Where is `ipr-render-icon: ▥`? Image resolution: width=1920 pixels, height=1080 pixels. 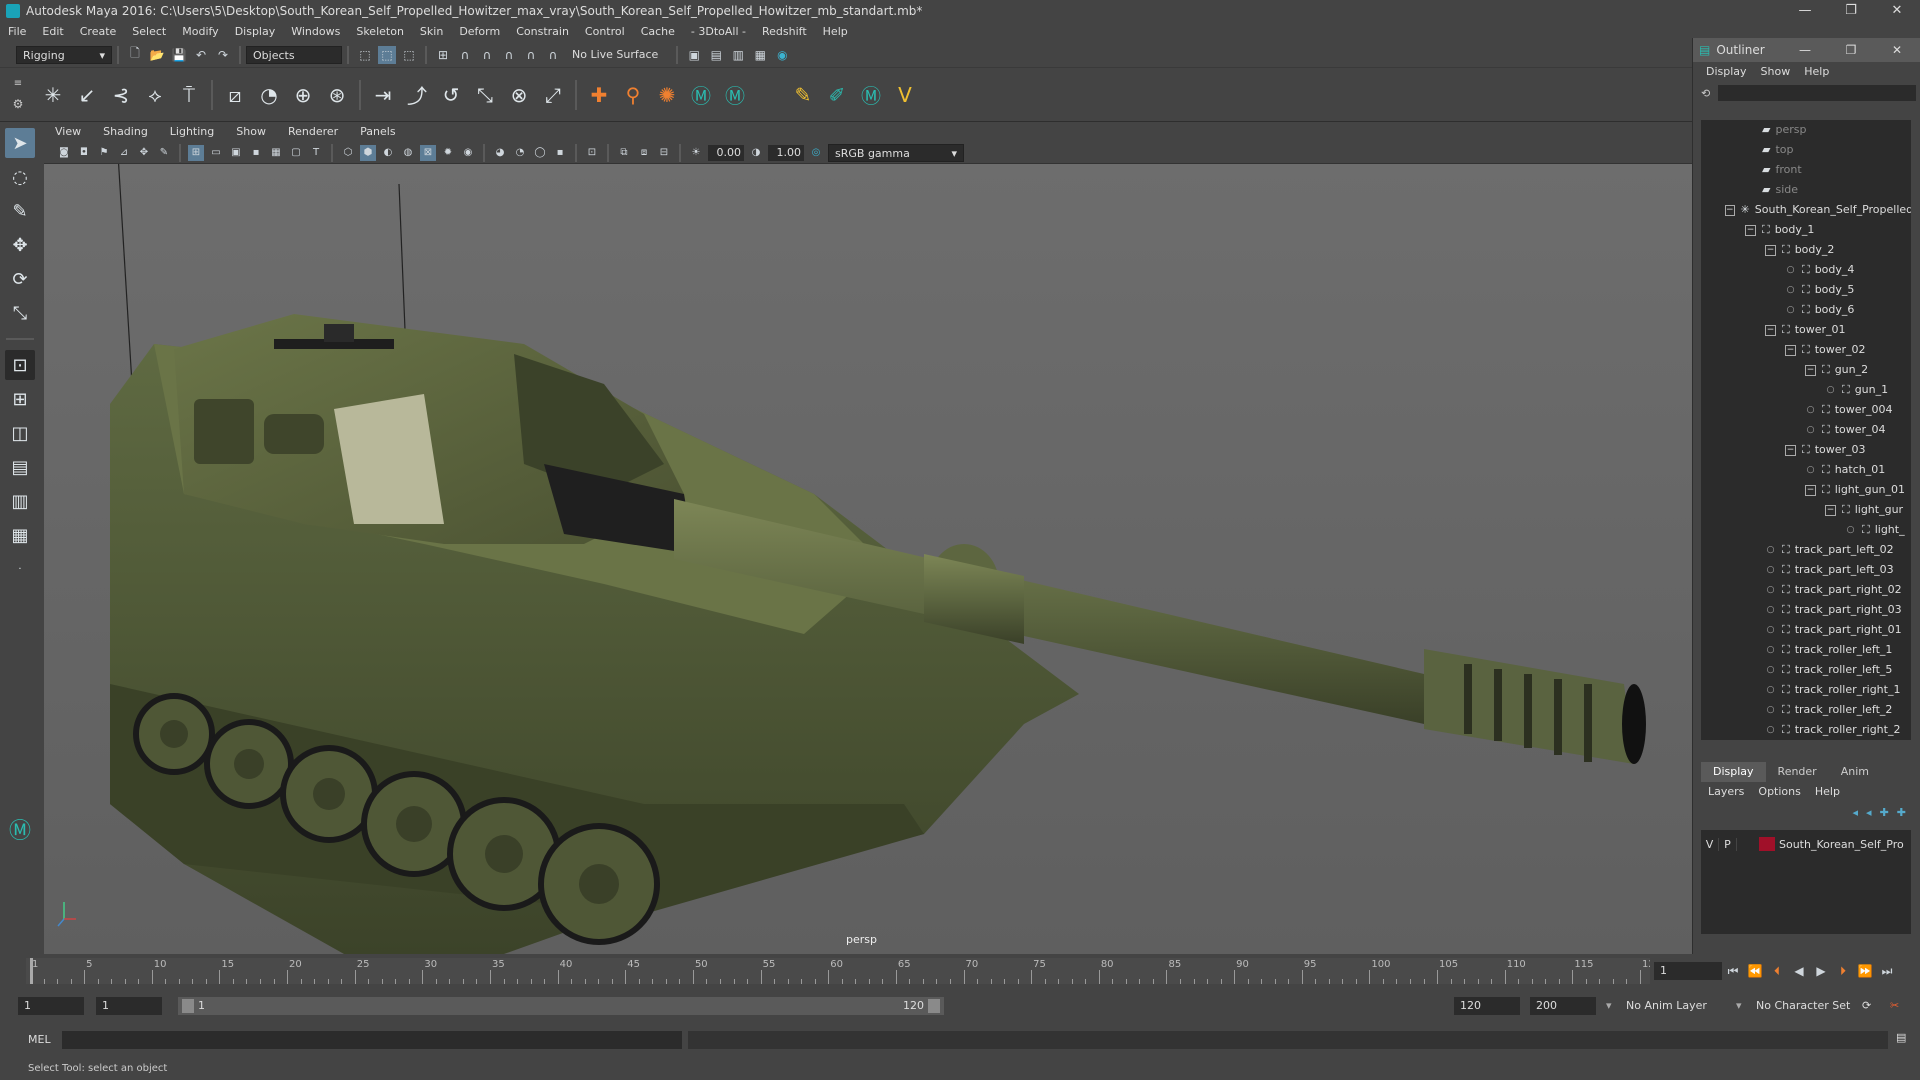 ipr-render-icon: ▥ is located at coordinates (738, 55).